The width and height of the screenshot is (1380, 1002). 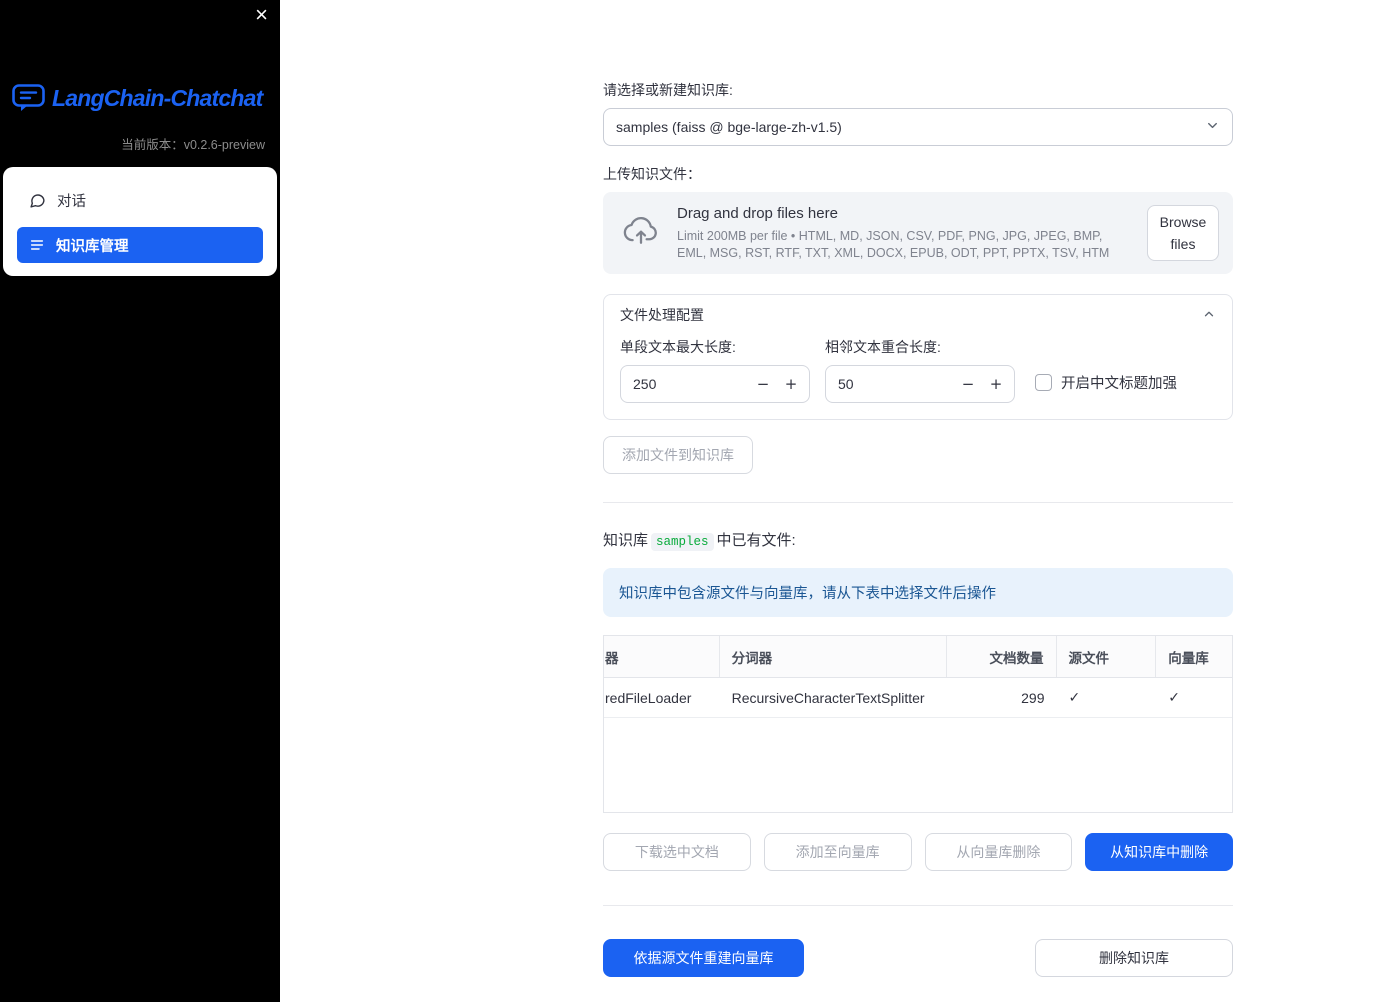 I want to click on sidebar-item-dialogue: 对话, so click(x=140, y=200).